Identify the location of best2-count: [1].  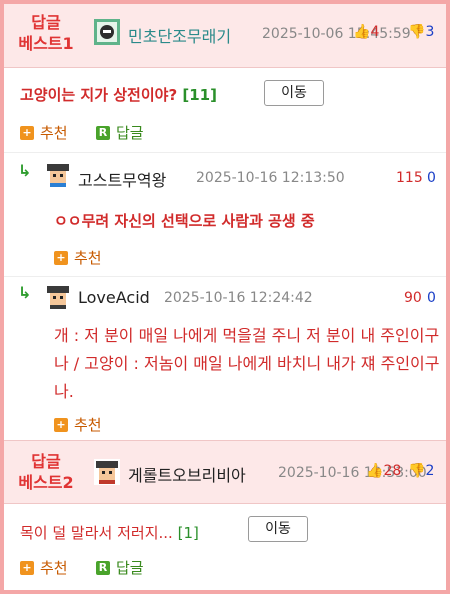
(188, 533).